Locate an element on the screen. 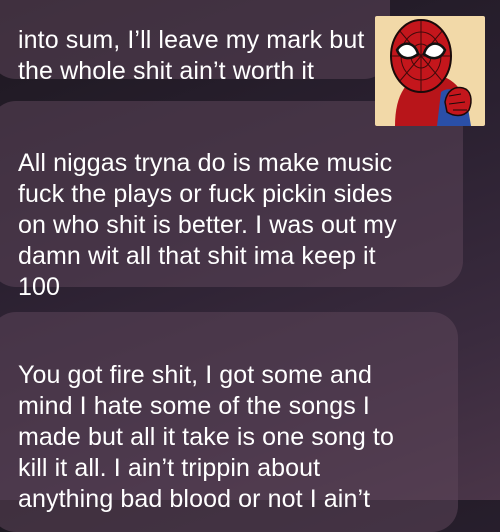 The width and height of the screenshot is (500, 532). spiderman-avatar-icon is located at coordinates (430, 71).